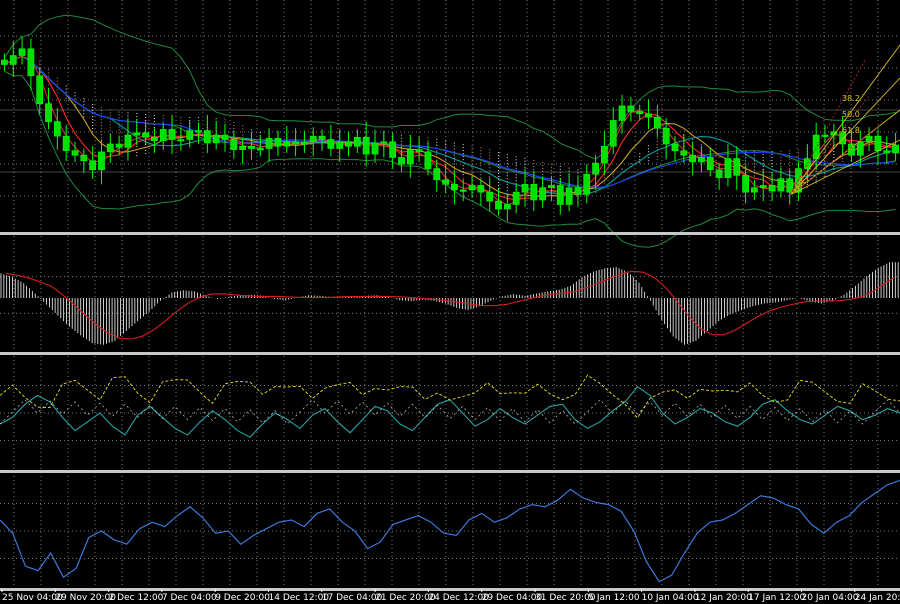 This screenshot has height=604, width=900. What do you see at coordinates (565, 598) in the screenshot?
I see `x-tick-label: 31 Dec 20:00` at bounding box center [565, 598].